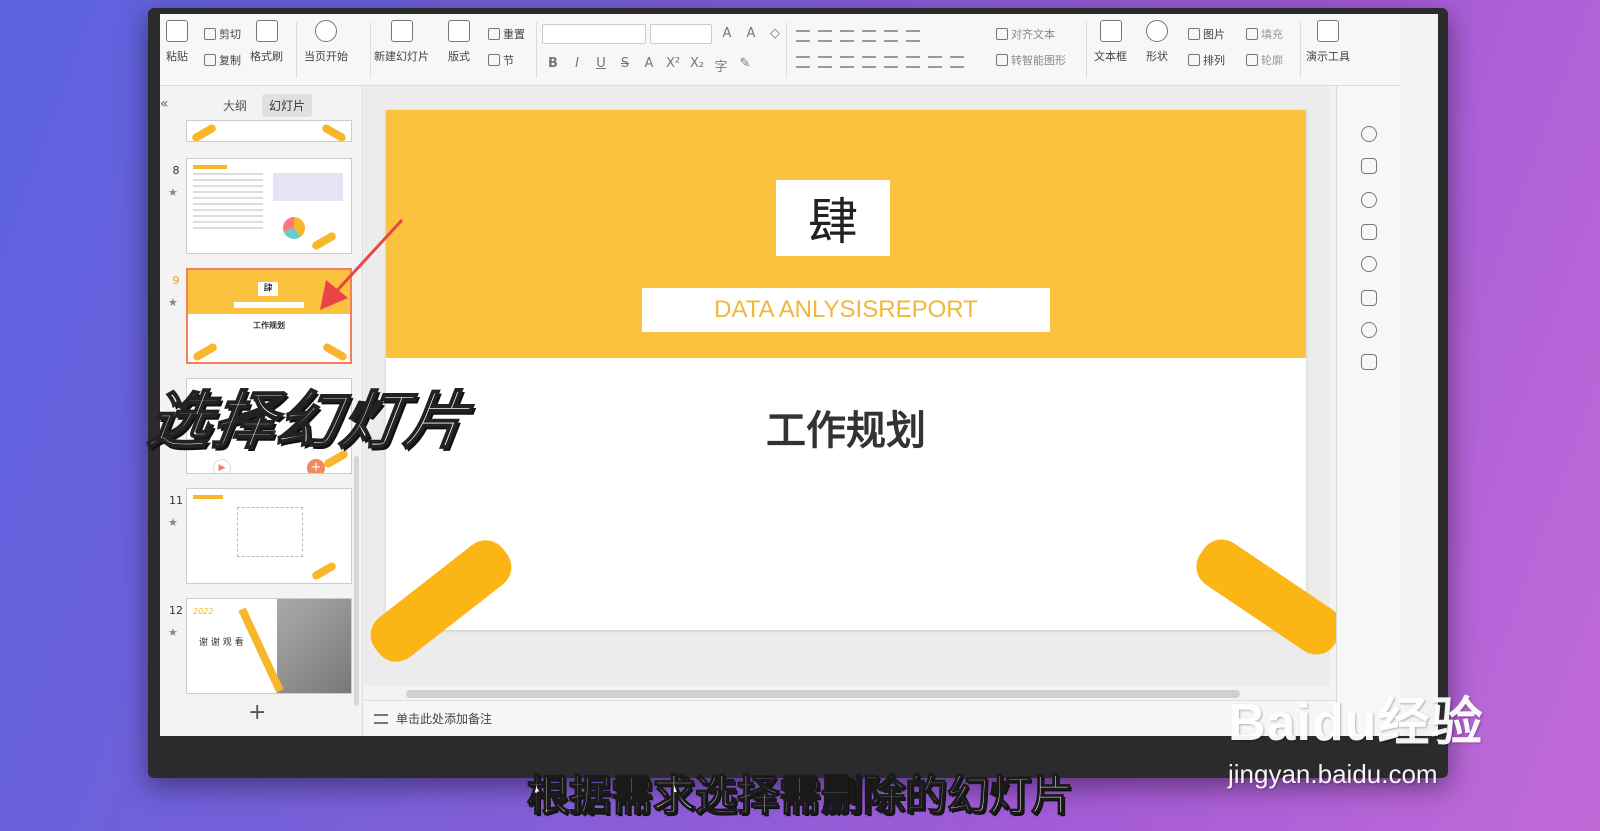  I want to click on help-icon, so click(1369, 264).